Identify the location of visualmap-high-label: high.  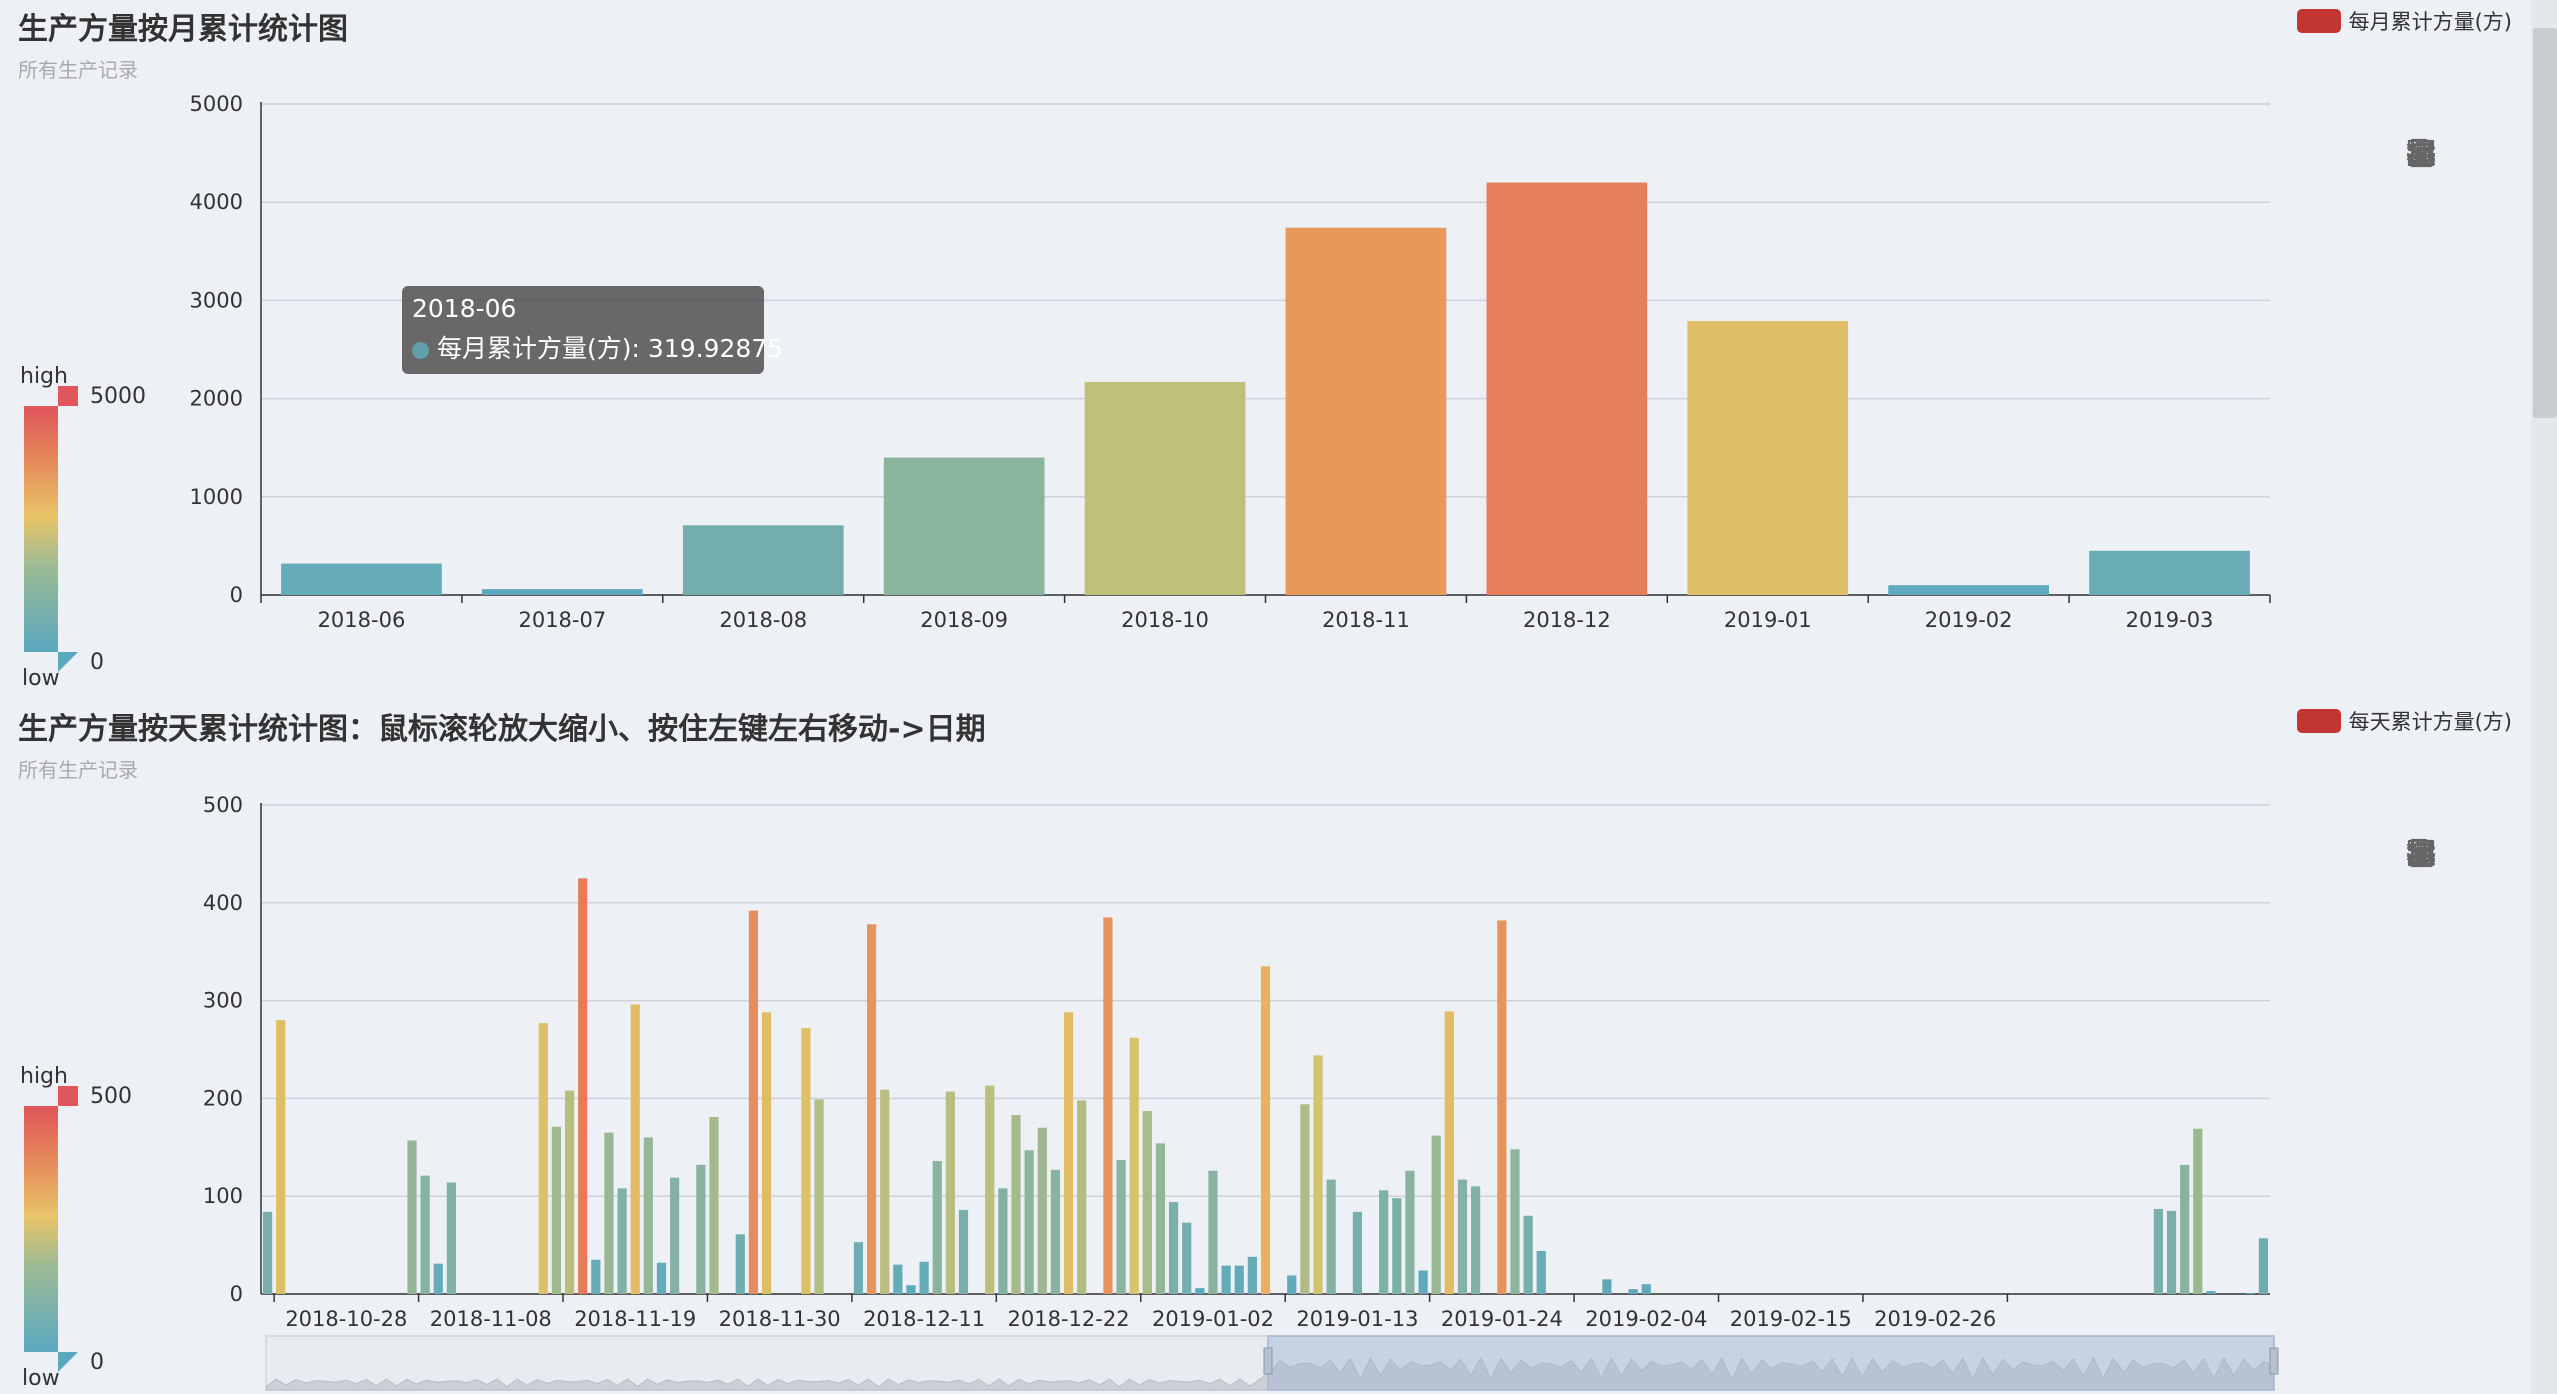
(44, 376).